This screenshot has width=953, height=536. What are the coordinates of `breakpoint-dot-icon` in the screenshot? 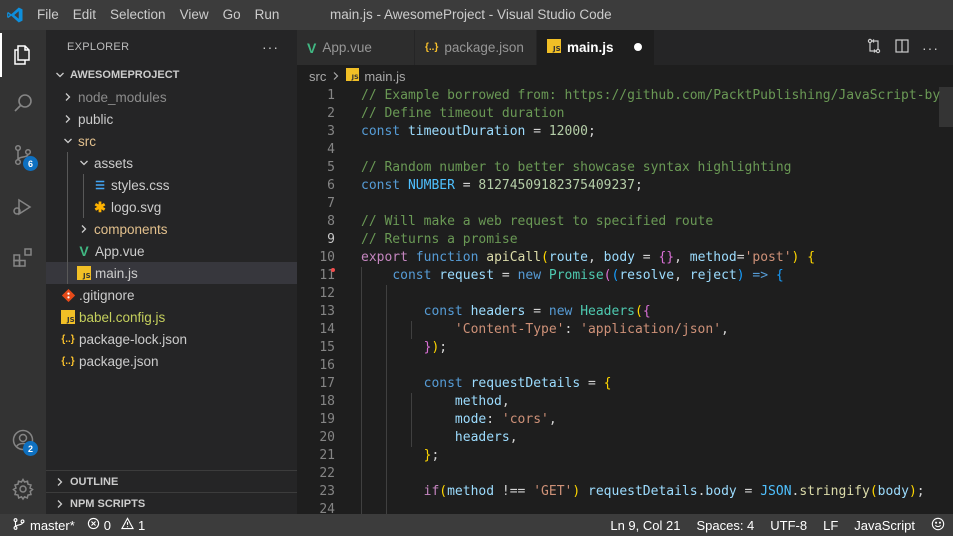 It's located at (333, 270).